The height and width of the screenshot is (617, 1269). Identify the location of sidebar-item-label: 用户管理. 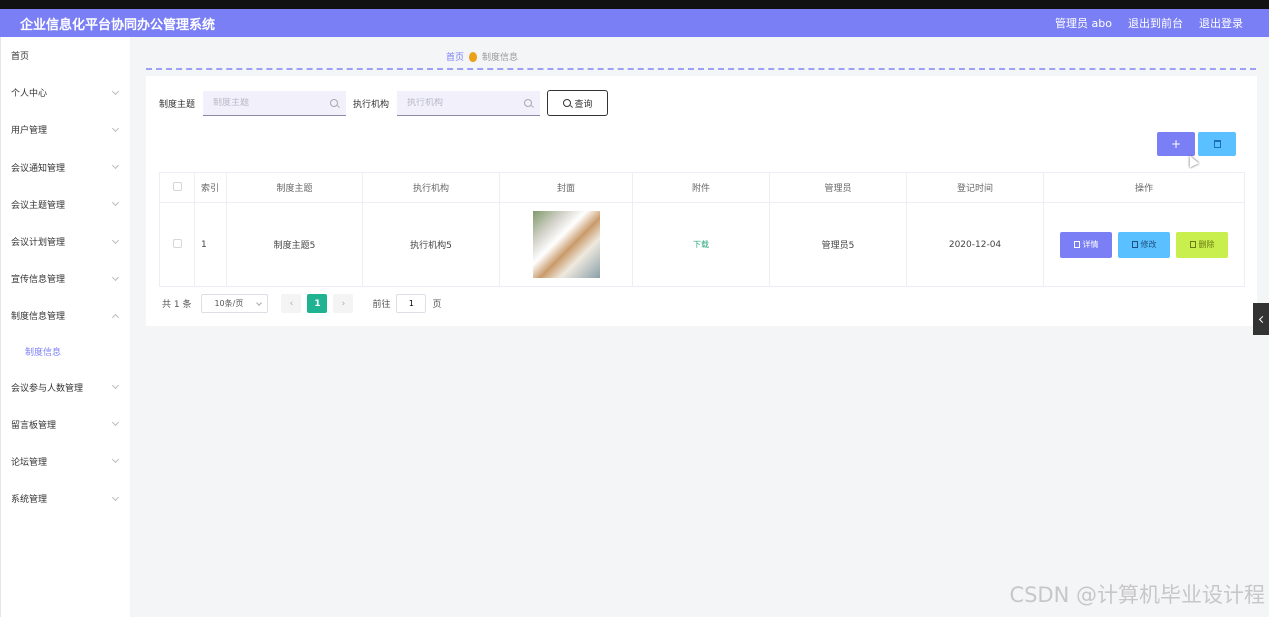
(29, 131).